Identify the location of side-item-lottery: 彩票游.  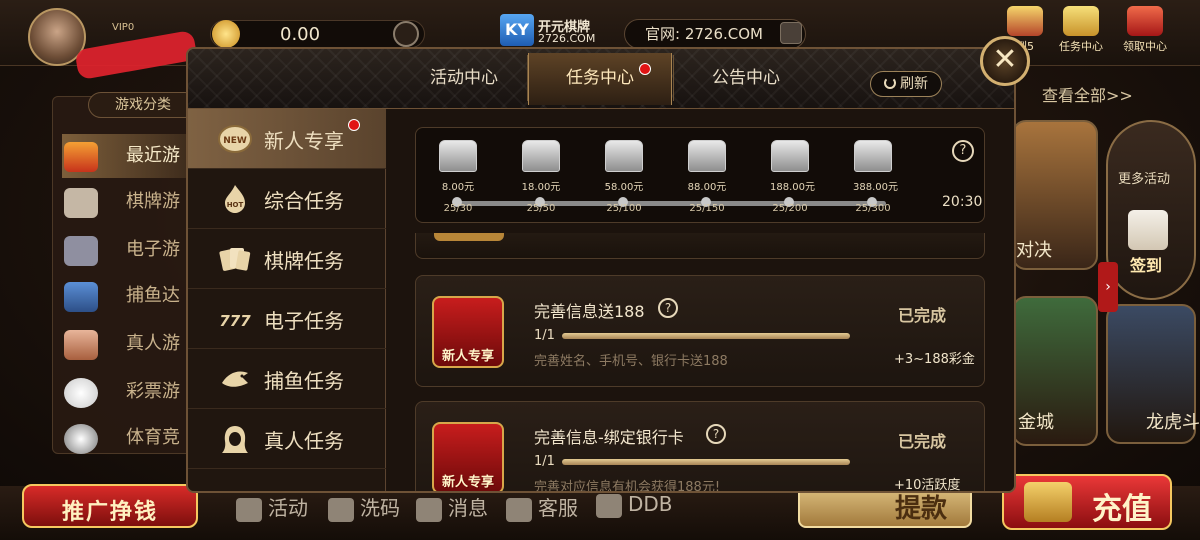
(127, 392).